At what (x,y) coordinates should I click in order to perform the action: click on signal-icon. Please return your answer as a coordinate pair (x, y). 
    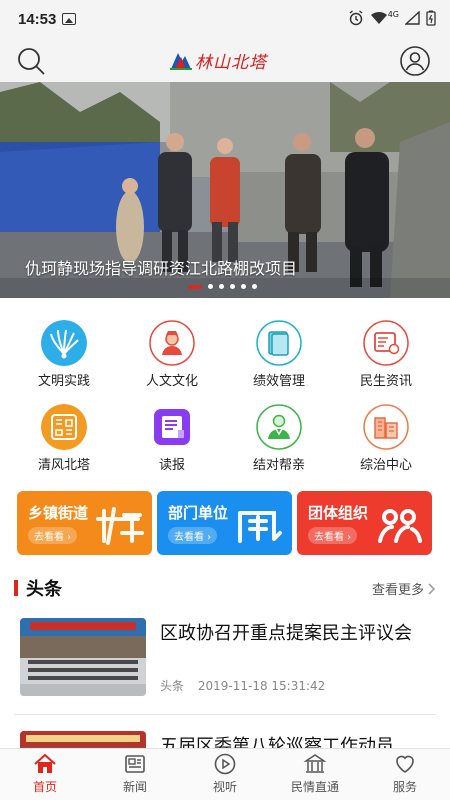
    Looking at the image, I should click on (412, 18).